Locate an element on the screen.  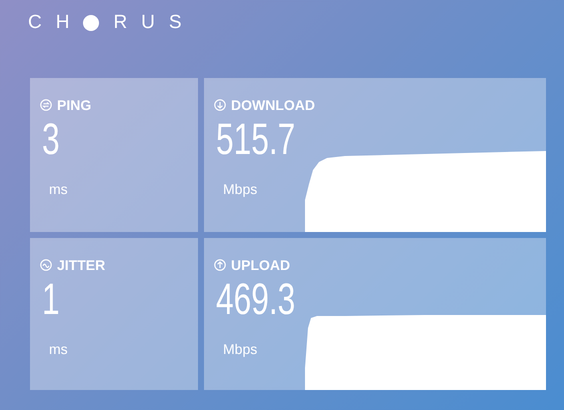
wave-icon is located at coordinates (46, 265).